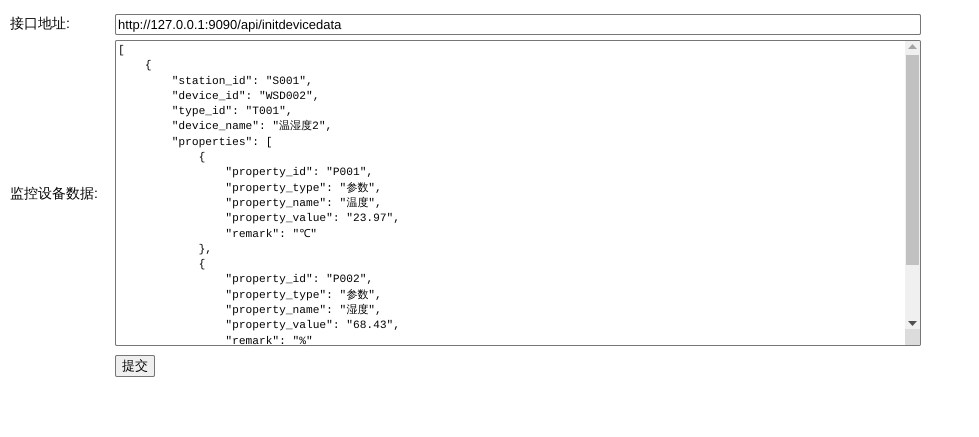  What do you see at coordinates (269, 339) in the screenshot?
I see `code-line: "remark": "%"` at bounding box center [269, 339].